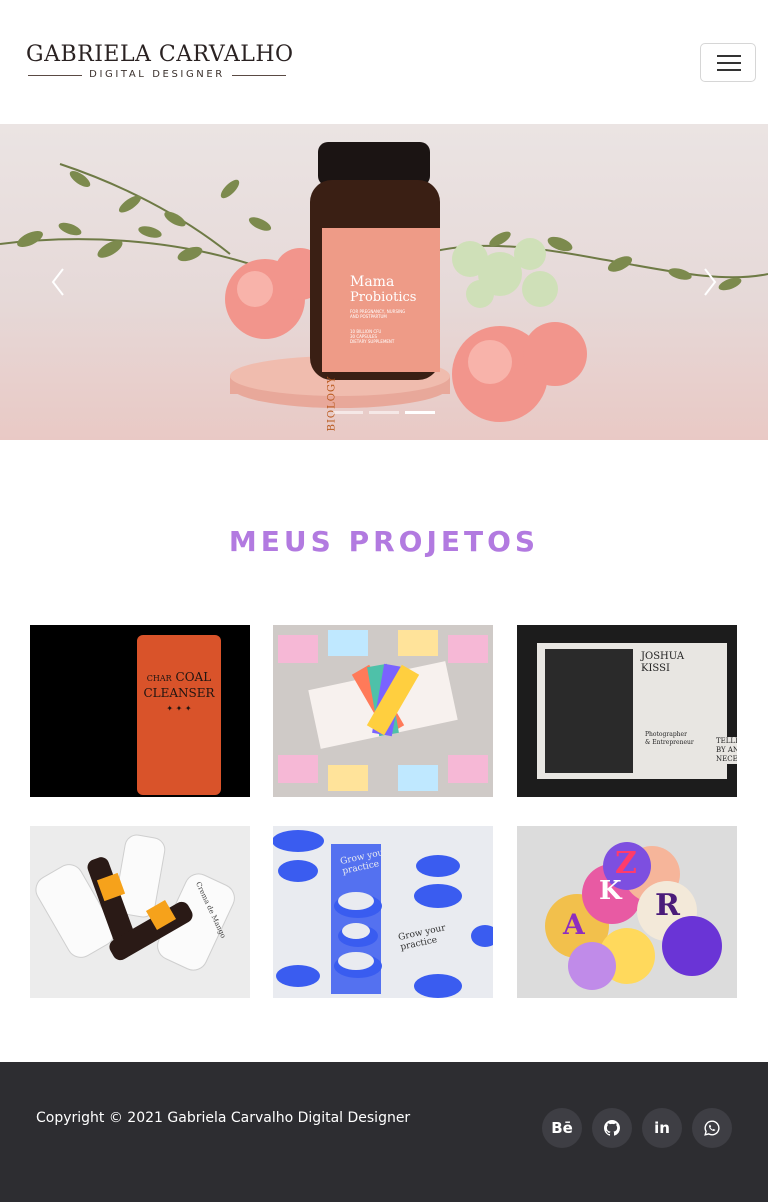 This screenshot has height=1202, width=768. I want to click on linkedin-icon: in, so click(662, 1128).